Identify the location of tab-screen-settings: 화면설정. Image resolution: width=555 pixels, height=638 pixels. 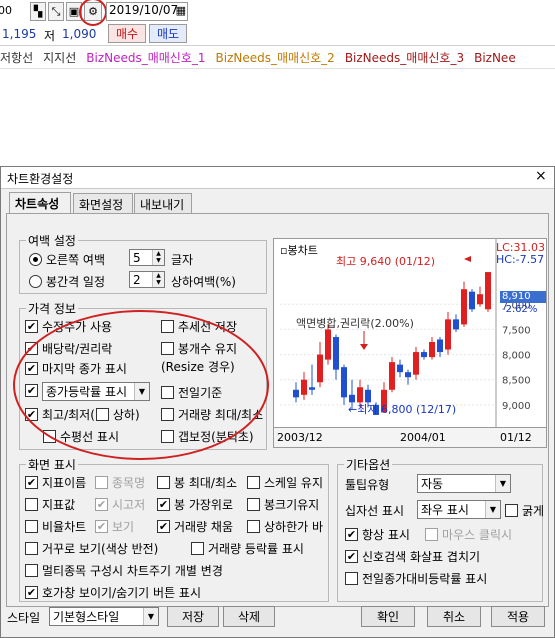
(103, 203).